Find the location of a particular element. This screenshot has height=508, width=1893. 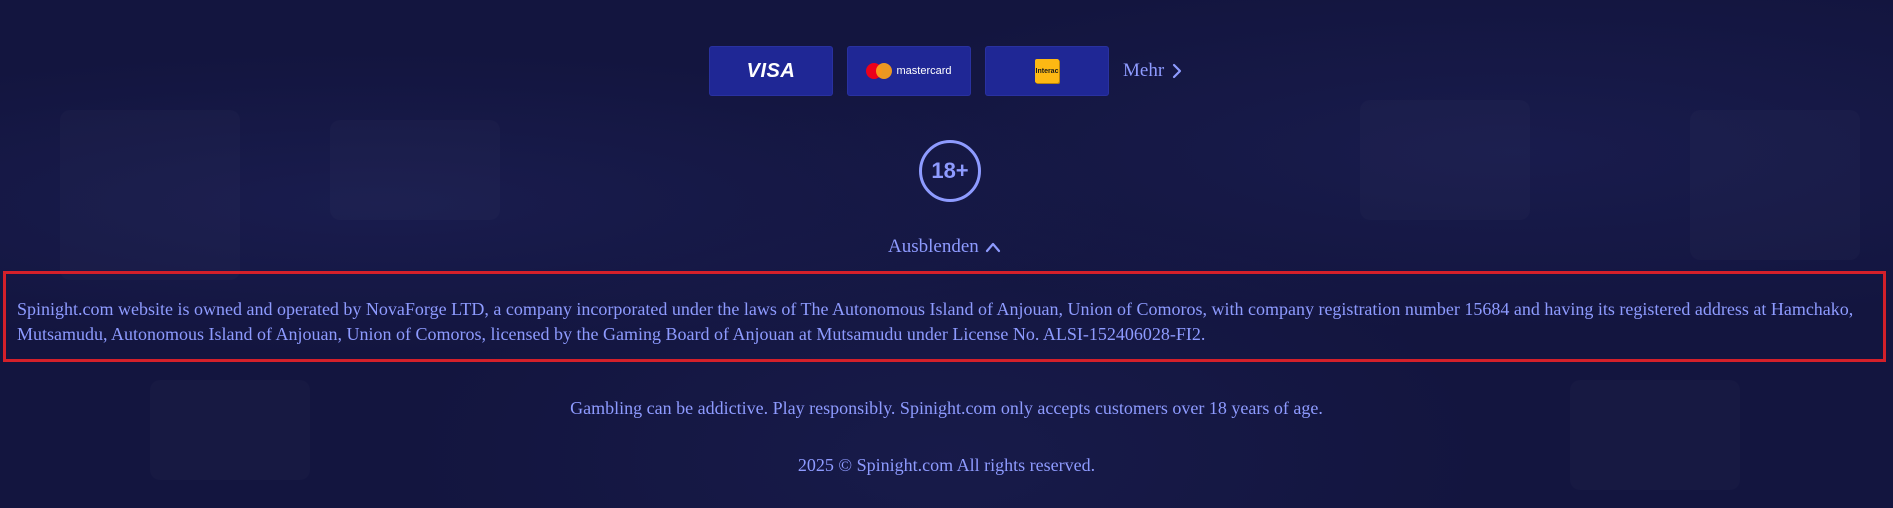

payment-card-visa: VISA is located at coordinates (771, 71).